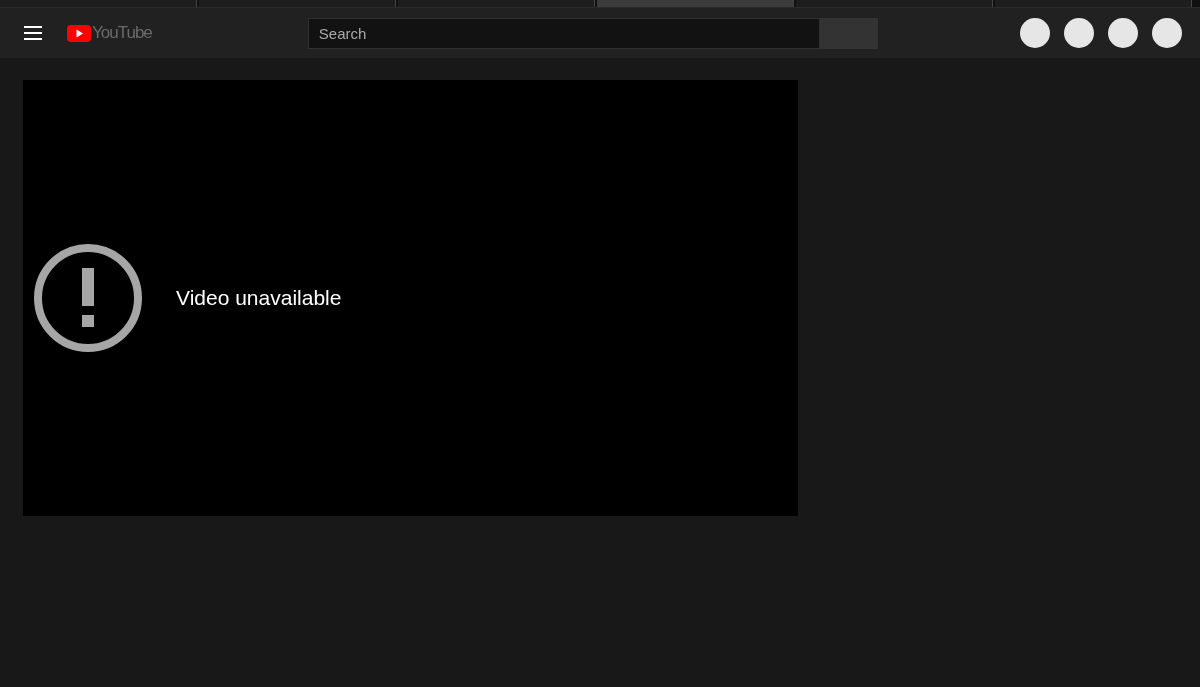 This screenshot has width=1200, height=687. What do you see at coordinates (259, 298) in the screenshot?
I see `error-message: Video unavailable` at bounding box center [259, 298].